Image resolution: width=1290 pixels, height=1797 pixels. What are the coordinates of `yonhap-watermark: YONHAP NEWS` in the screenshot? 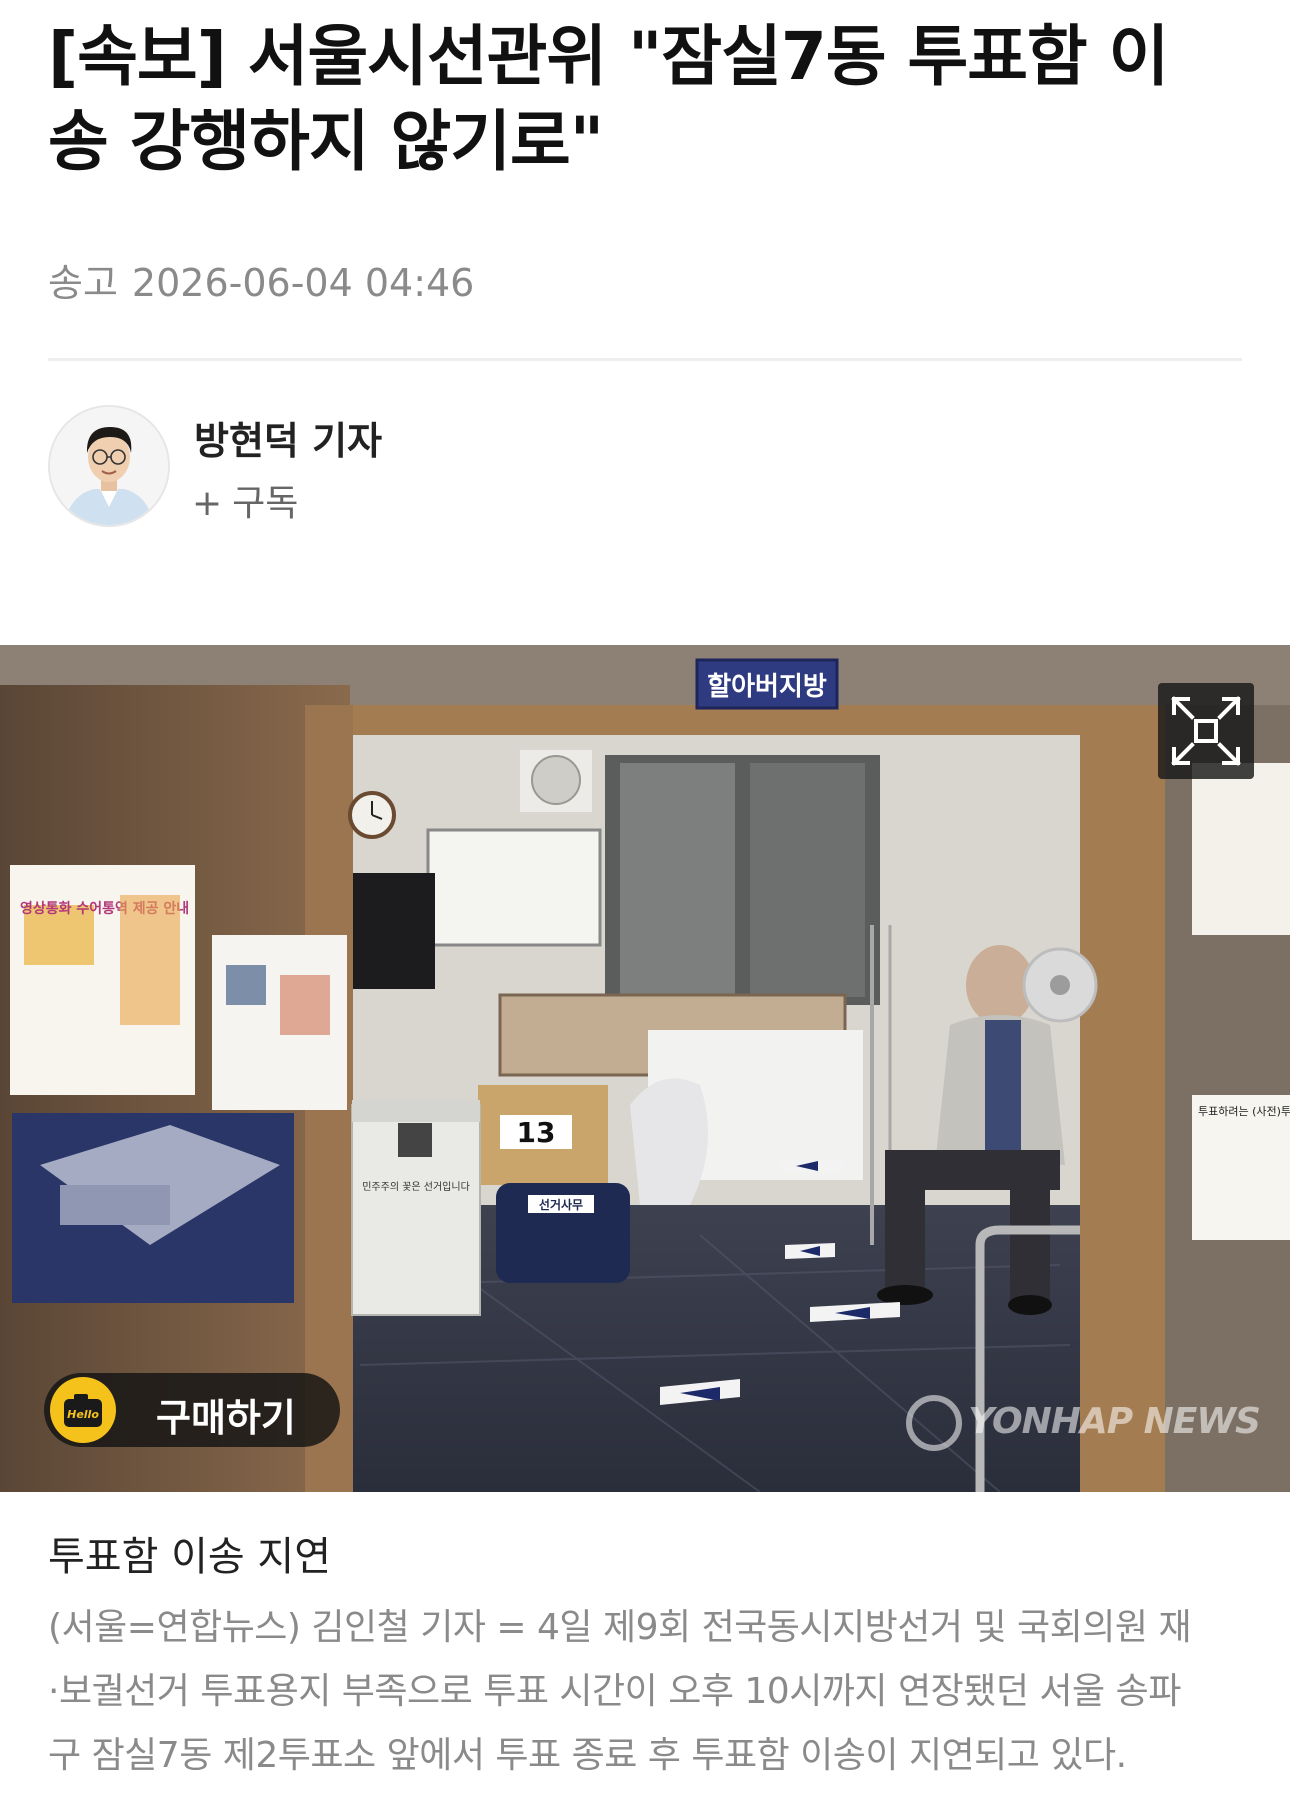 It's located at (1083, 1423).